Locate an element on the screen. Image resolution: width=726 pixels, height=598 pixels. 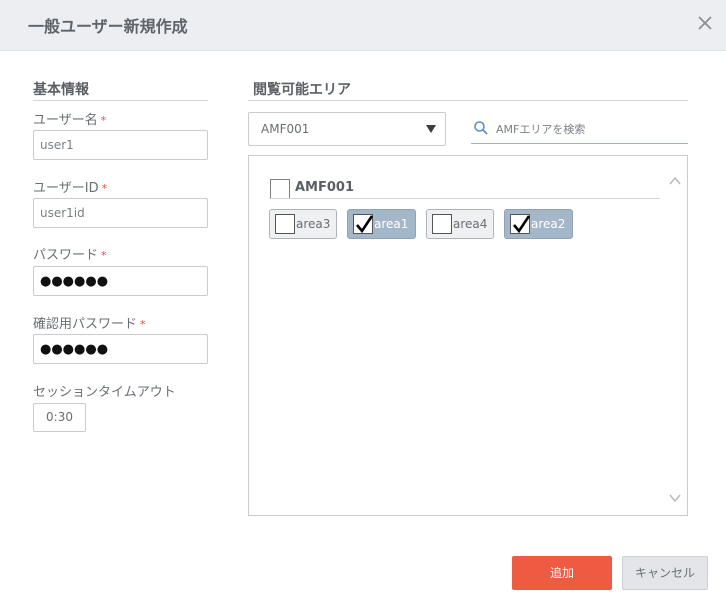
group-checkbox is located at coordinates (280, 189).